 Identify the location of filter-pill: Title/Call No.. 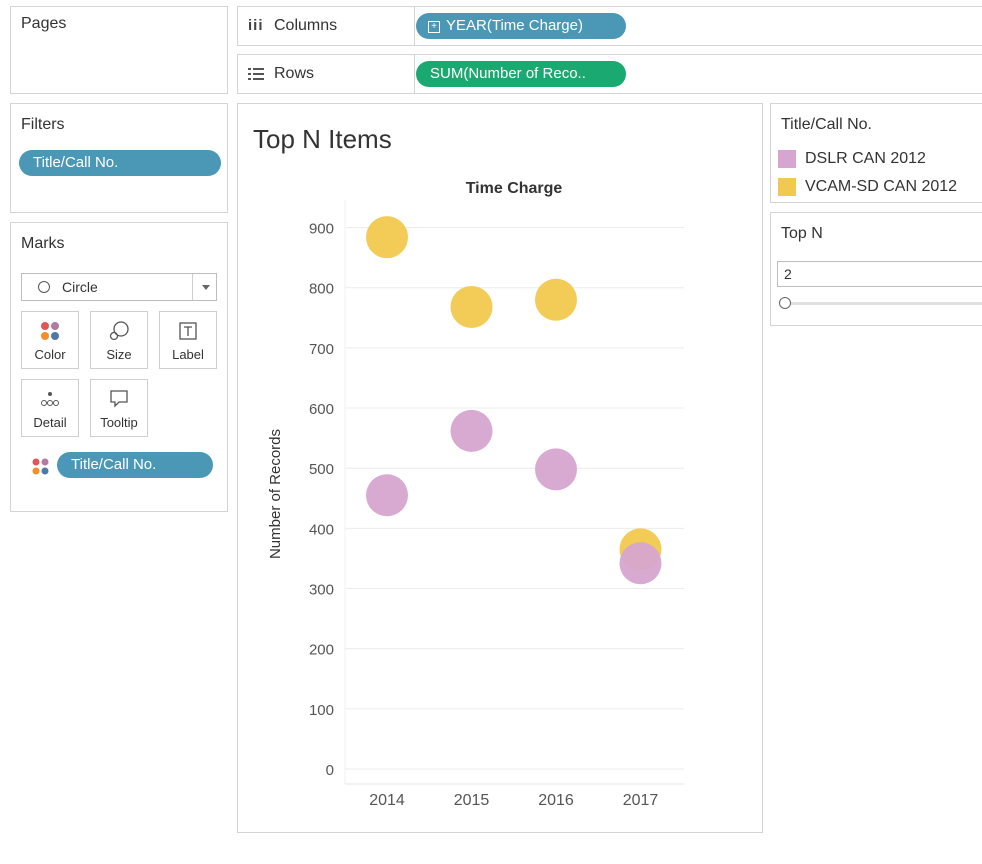
(120, 163).